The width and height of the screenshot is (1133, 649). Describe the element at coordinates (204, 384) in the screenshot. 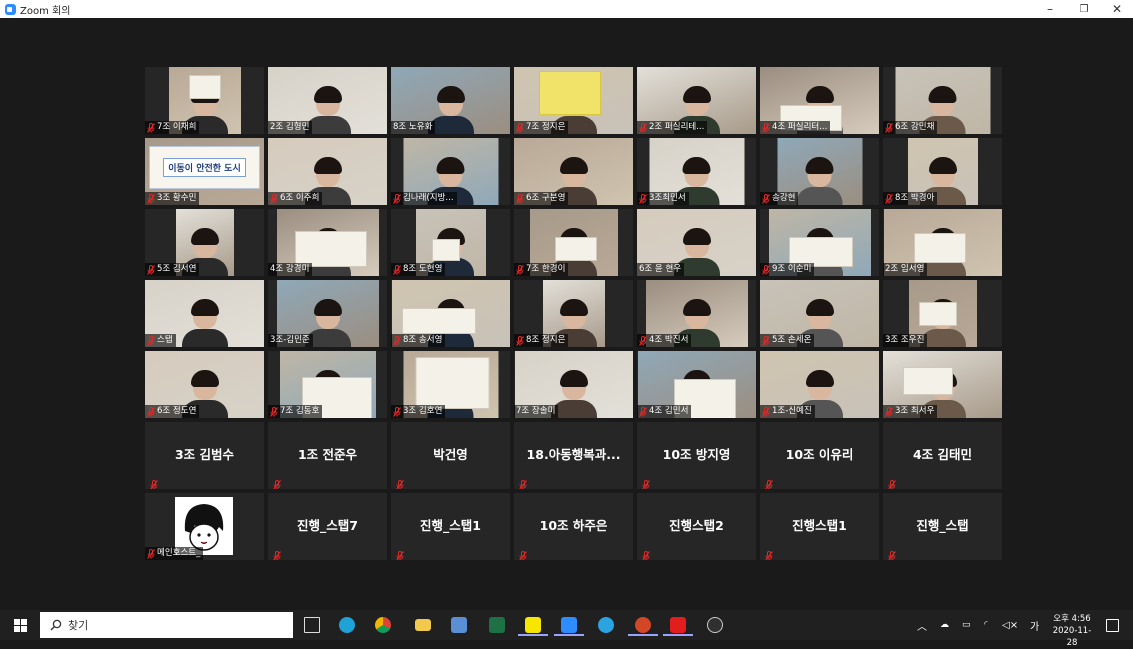

I see `participant-video-tile: 6조 정도연` at that location.